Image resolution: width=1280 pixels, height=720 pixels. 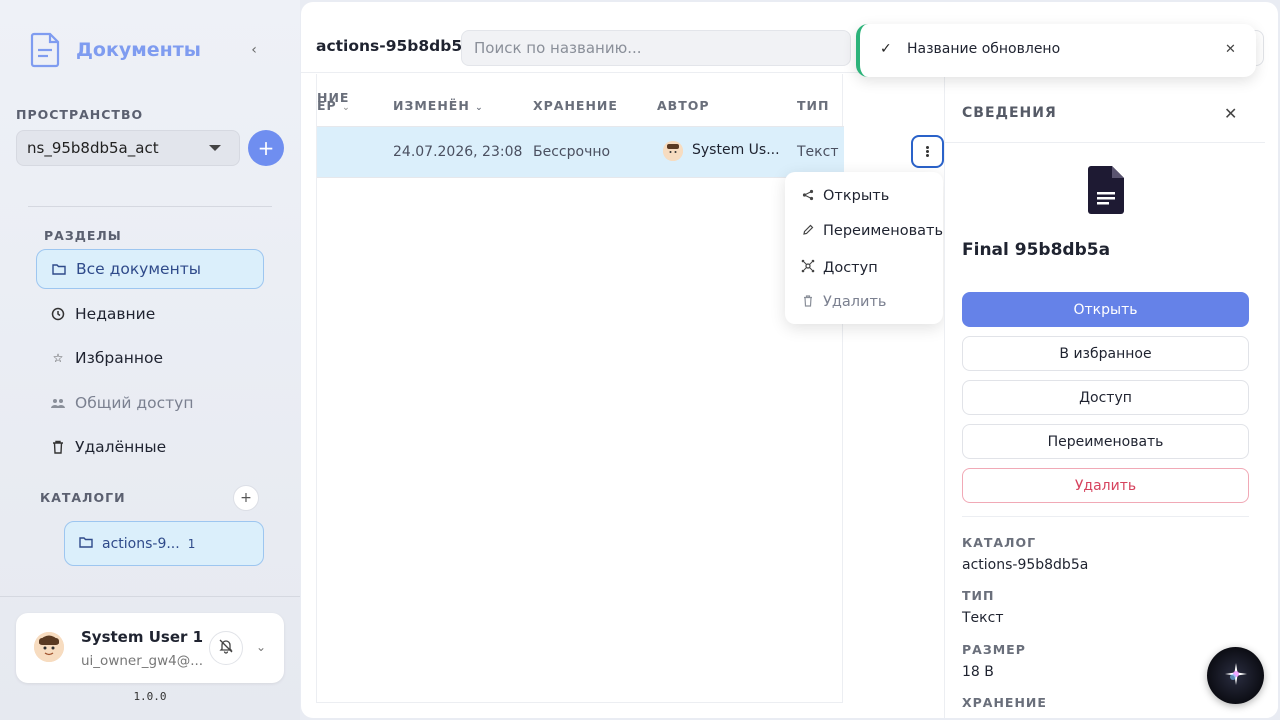 What do you see at coordinates (115, 314) in the screenshot?
I see `sidebar-item-label: Недавние` at bounding box center [115, 314].